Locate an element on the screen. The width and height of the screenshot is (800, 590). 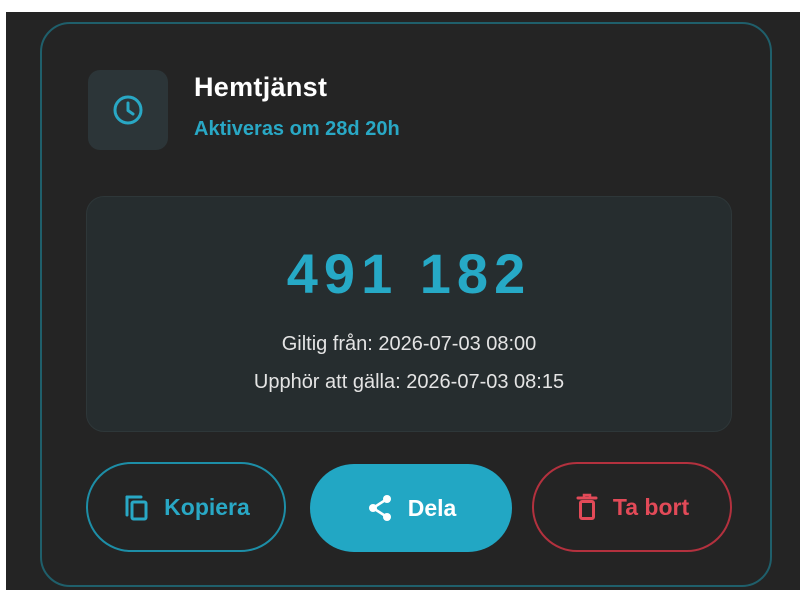
copy-button-label: Kopiera is located at coordinates (207, 506).